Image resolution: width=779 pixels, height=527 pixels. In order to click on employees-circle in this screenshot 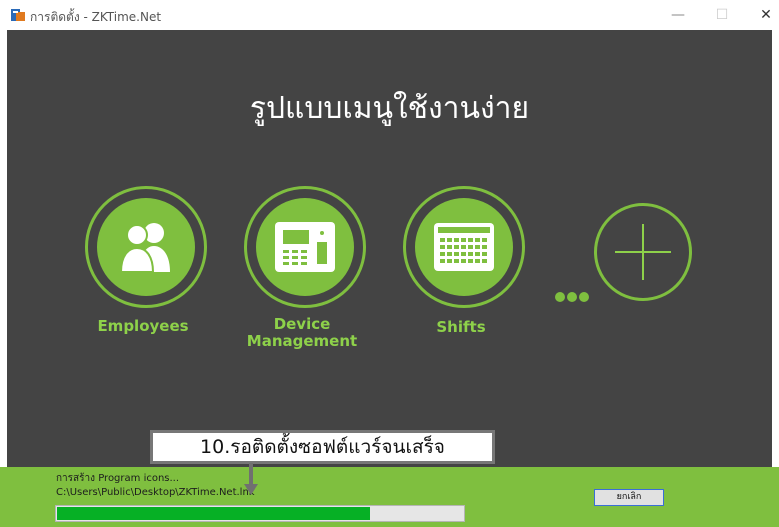, I will do `click(146, 247)`.